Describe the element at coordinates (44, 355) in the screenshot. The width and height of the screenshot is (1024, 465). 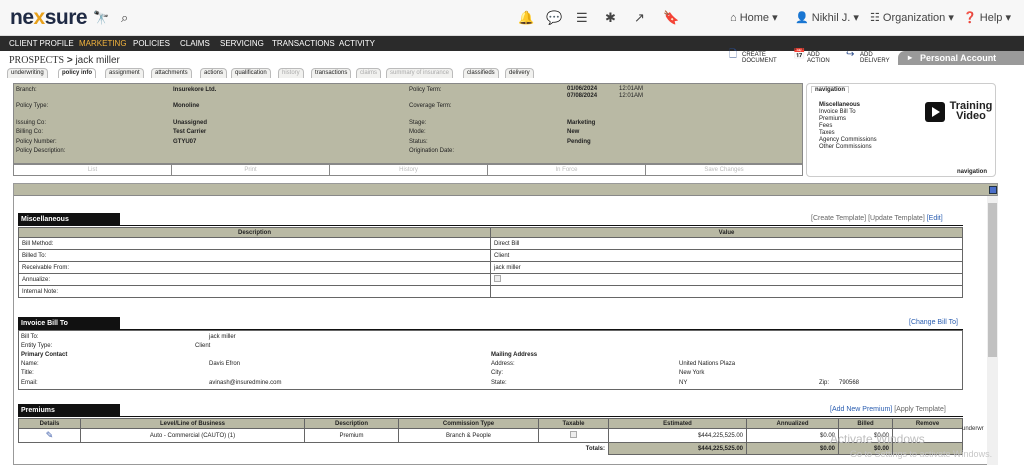
I see `primary-contact-heading: Primary Contact` at that location.